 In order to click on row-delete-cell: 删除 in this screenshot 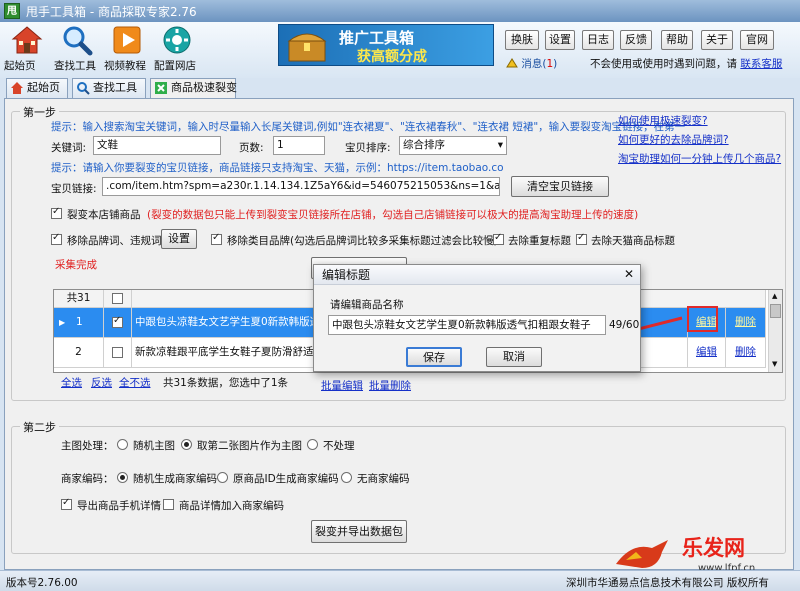, I will do `click(746, 323)`.